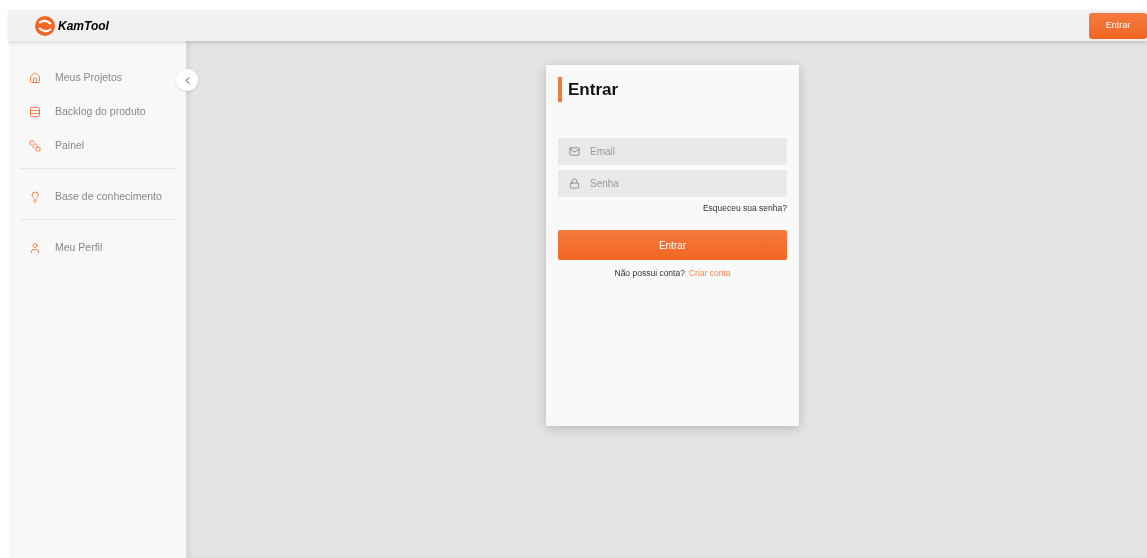 The width and height of the screenshot is (1147, 558). I want to click on lightbulb-icon, so click(35, 197).